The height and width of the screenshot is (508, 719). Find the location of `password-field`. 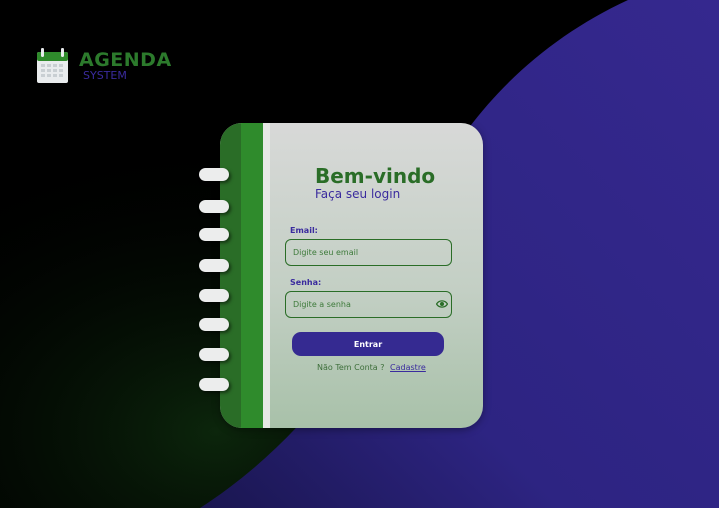

password-field is located at coordinates (368, 304).